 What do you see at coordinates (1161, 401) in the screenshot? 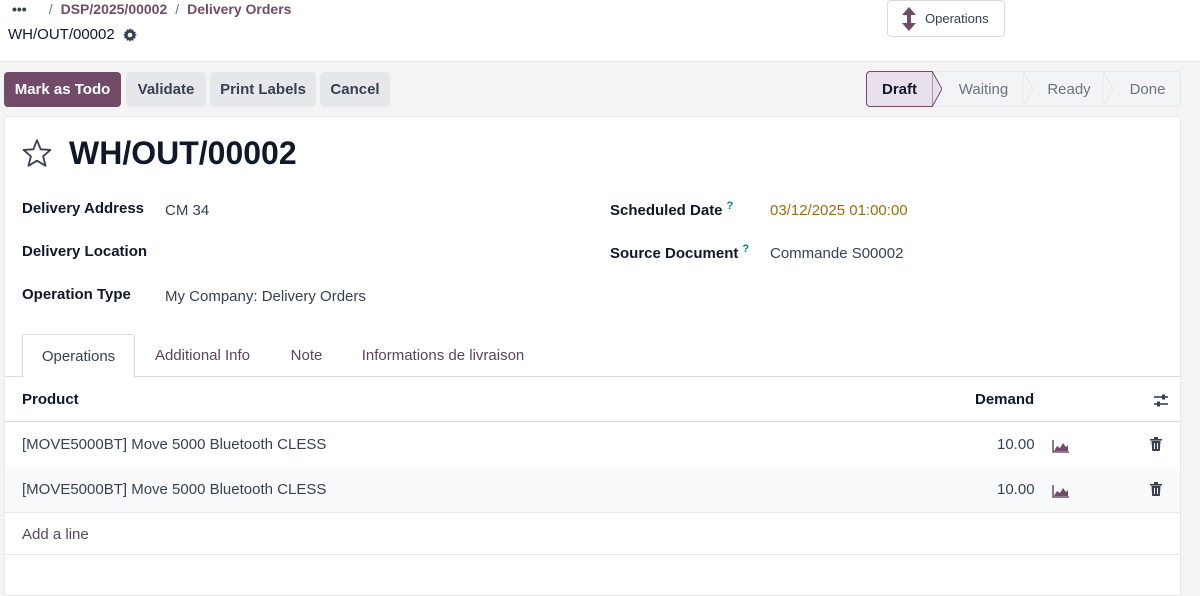
I see `column-settings-icon` at bounding box center [1161, 401].